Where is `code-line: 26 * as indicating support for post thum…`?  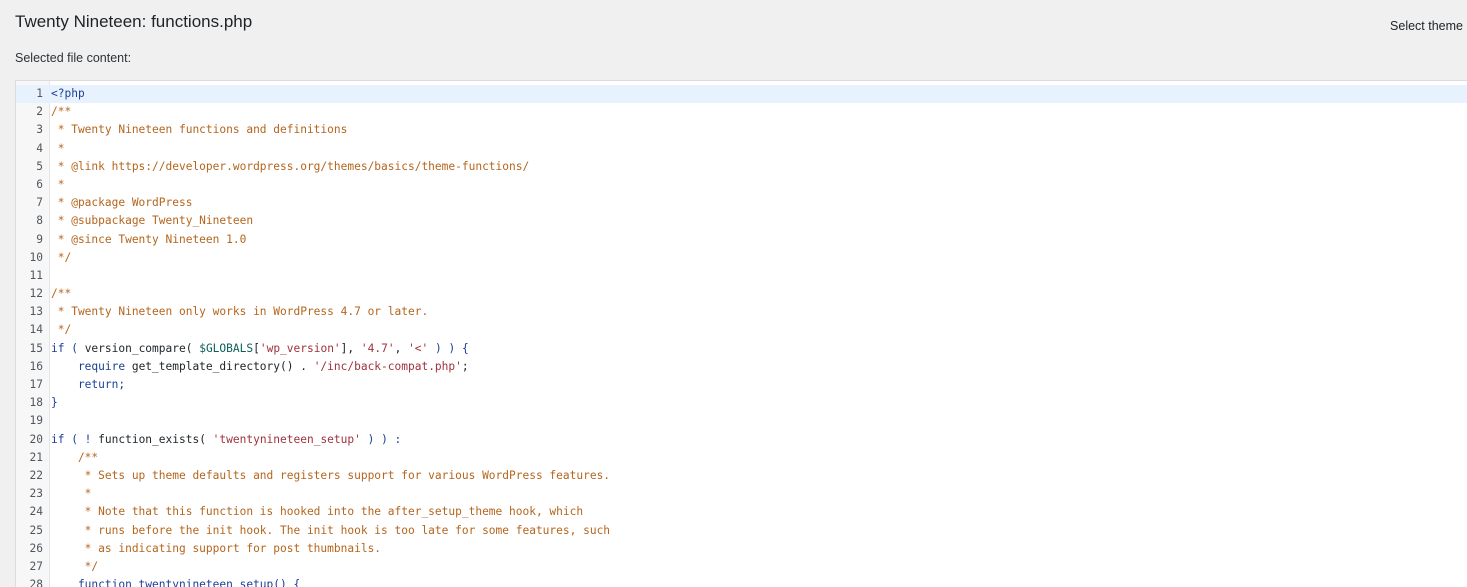
code-line: 26 * as indicating support for post thum… is located at coordinates (741, 549).